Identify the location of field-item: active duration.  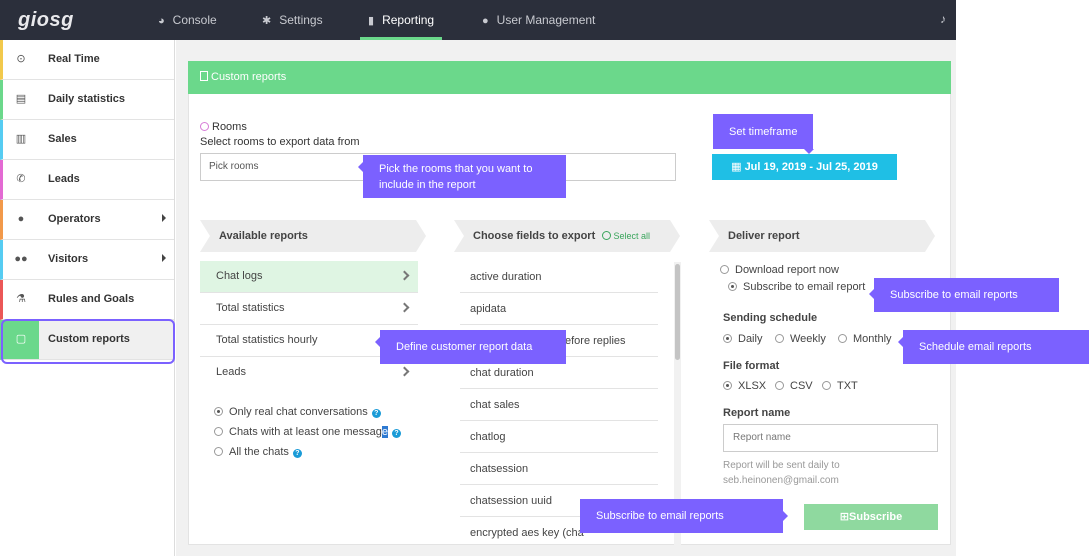
(559, 277).